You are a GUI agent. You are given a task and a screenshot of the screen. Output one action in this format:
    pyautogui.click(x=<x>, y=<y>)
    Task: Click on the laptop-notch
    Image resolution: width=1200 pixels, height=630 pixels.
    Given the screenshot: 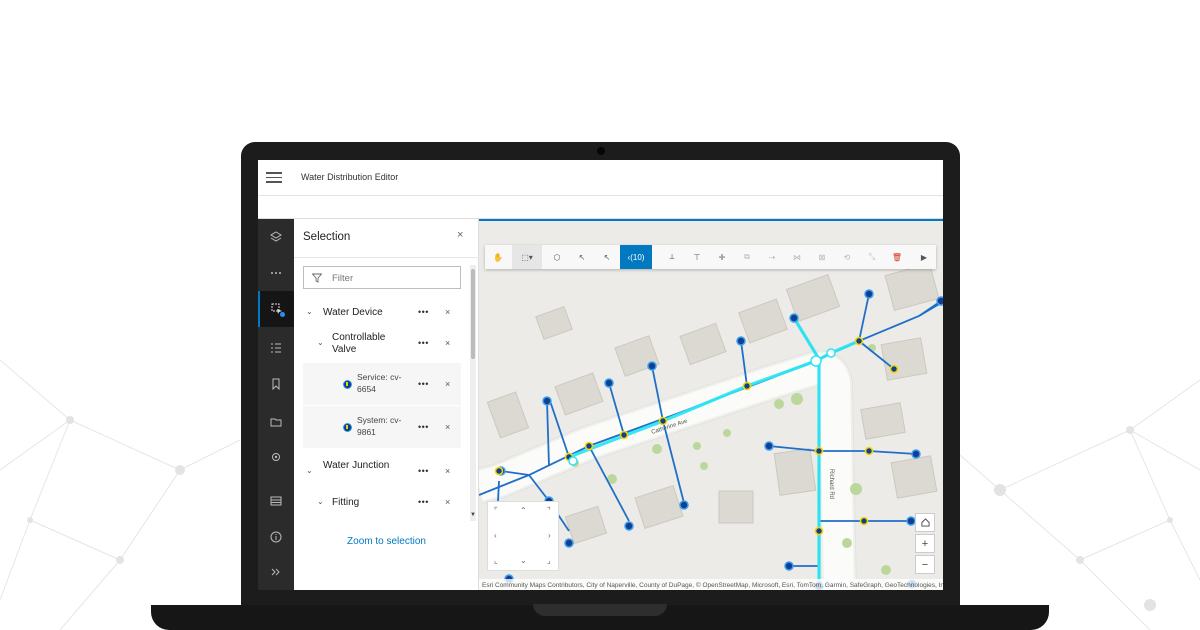 What is the action you would take?
    pyautogui.click(x=600, y=610)
    